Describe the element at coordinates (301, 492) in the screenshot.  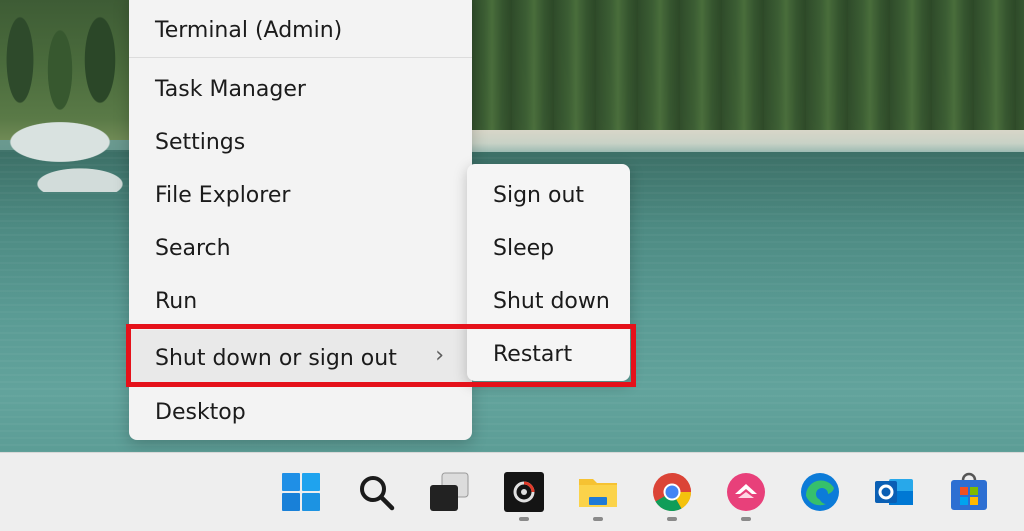
I see `windows-start-icon` at that location.